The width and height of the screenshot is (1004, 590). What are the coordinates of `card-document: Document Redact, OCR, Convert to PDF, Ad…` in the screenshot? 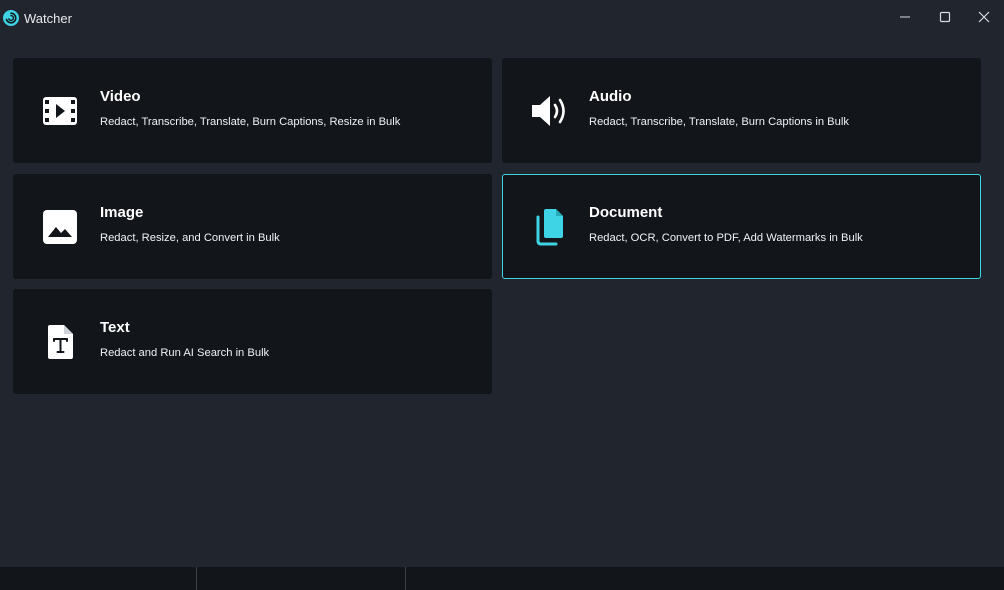 It's located at (741, 226).